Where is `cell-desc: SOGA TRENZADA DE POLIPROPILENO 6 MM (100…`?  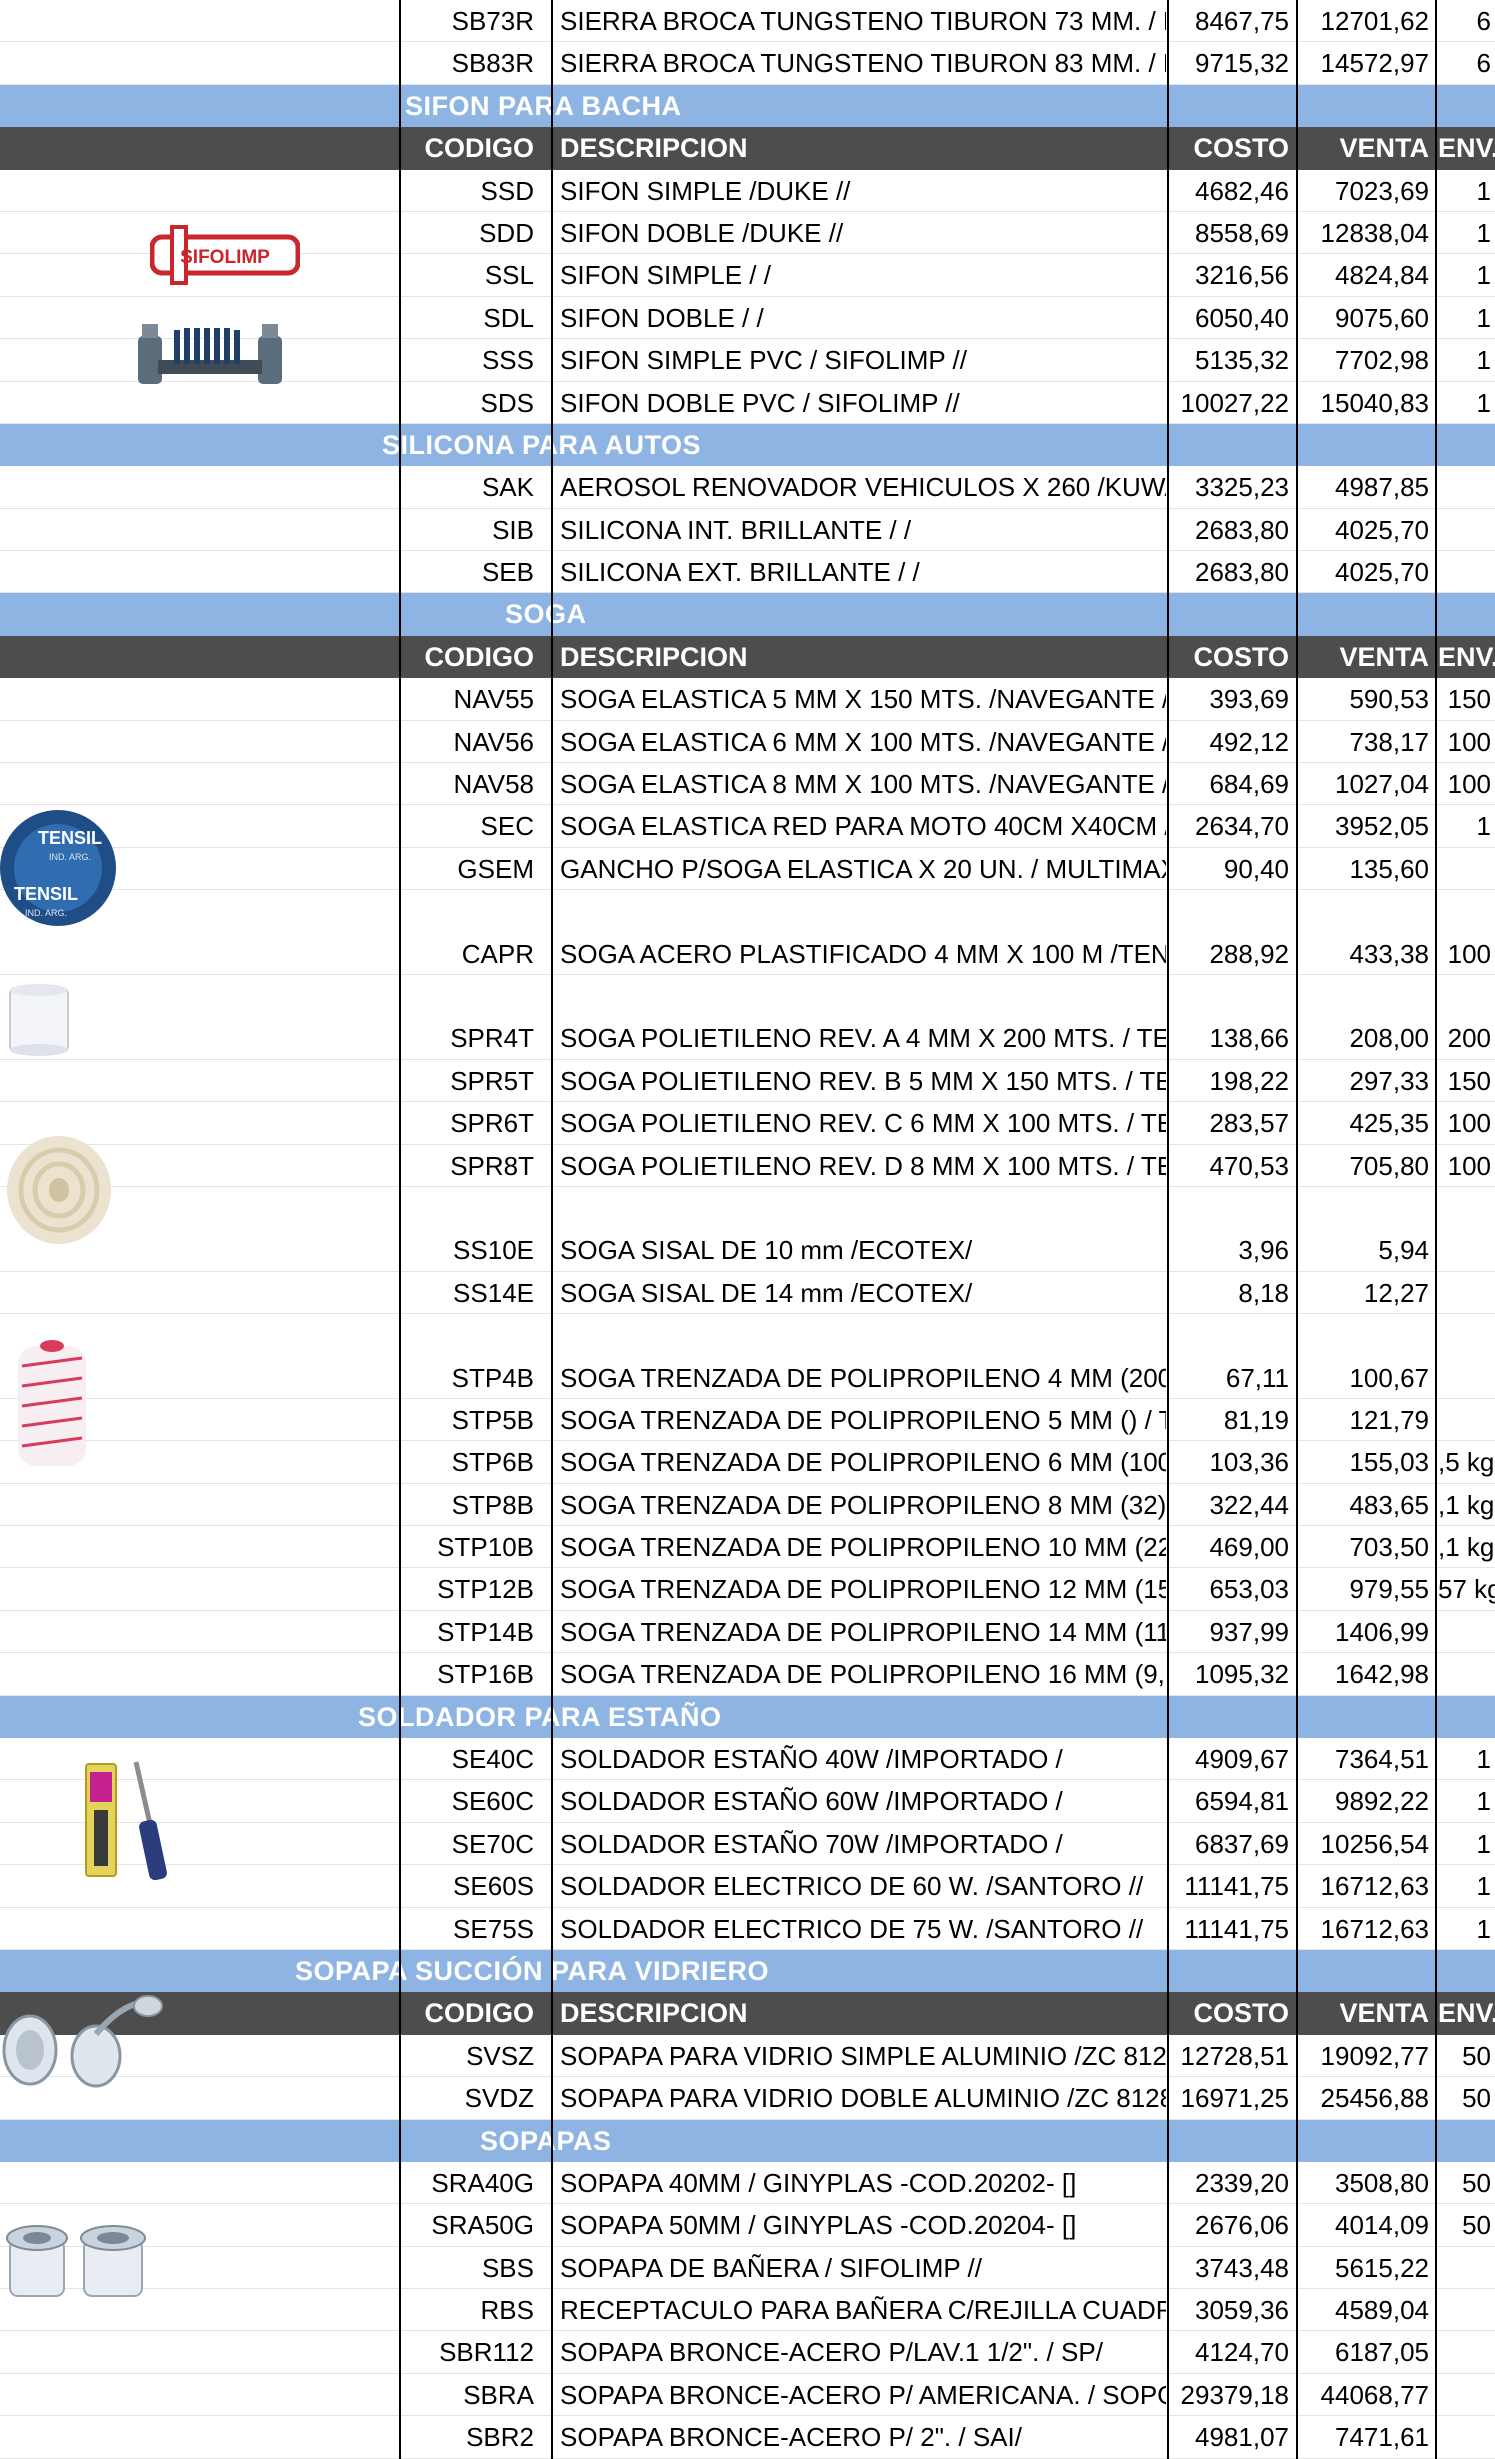 cell-desc: SOGA TRENZADA DE POLIPROPILENO 6 MM (100… is located at coordinates (863, 1462).